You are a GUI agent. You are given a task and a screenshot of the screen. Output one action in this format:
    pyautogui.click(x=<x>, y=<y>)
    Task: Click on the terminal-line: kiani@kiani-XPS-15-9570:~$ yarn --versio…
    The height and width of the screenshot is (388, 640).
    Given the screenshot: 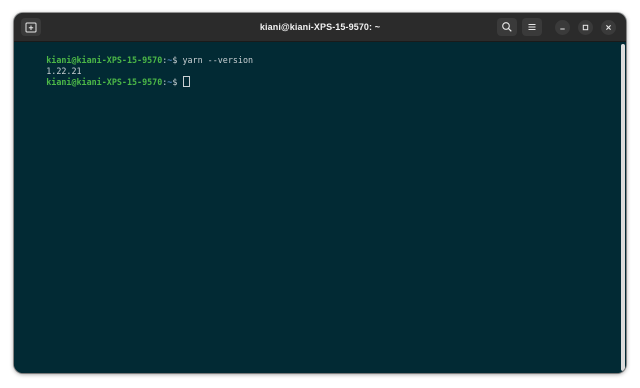 What is the action you would take?
    pyautogui.click(x=318, y=54)
    